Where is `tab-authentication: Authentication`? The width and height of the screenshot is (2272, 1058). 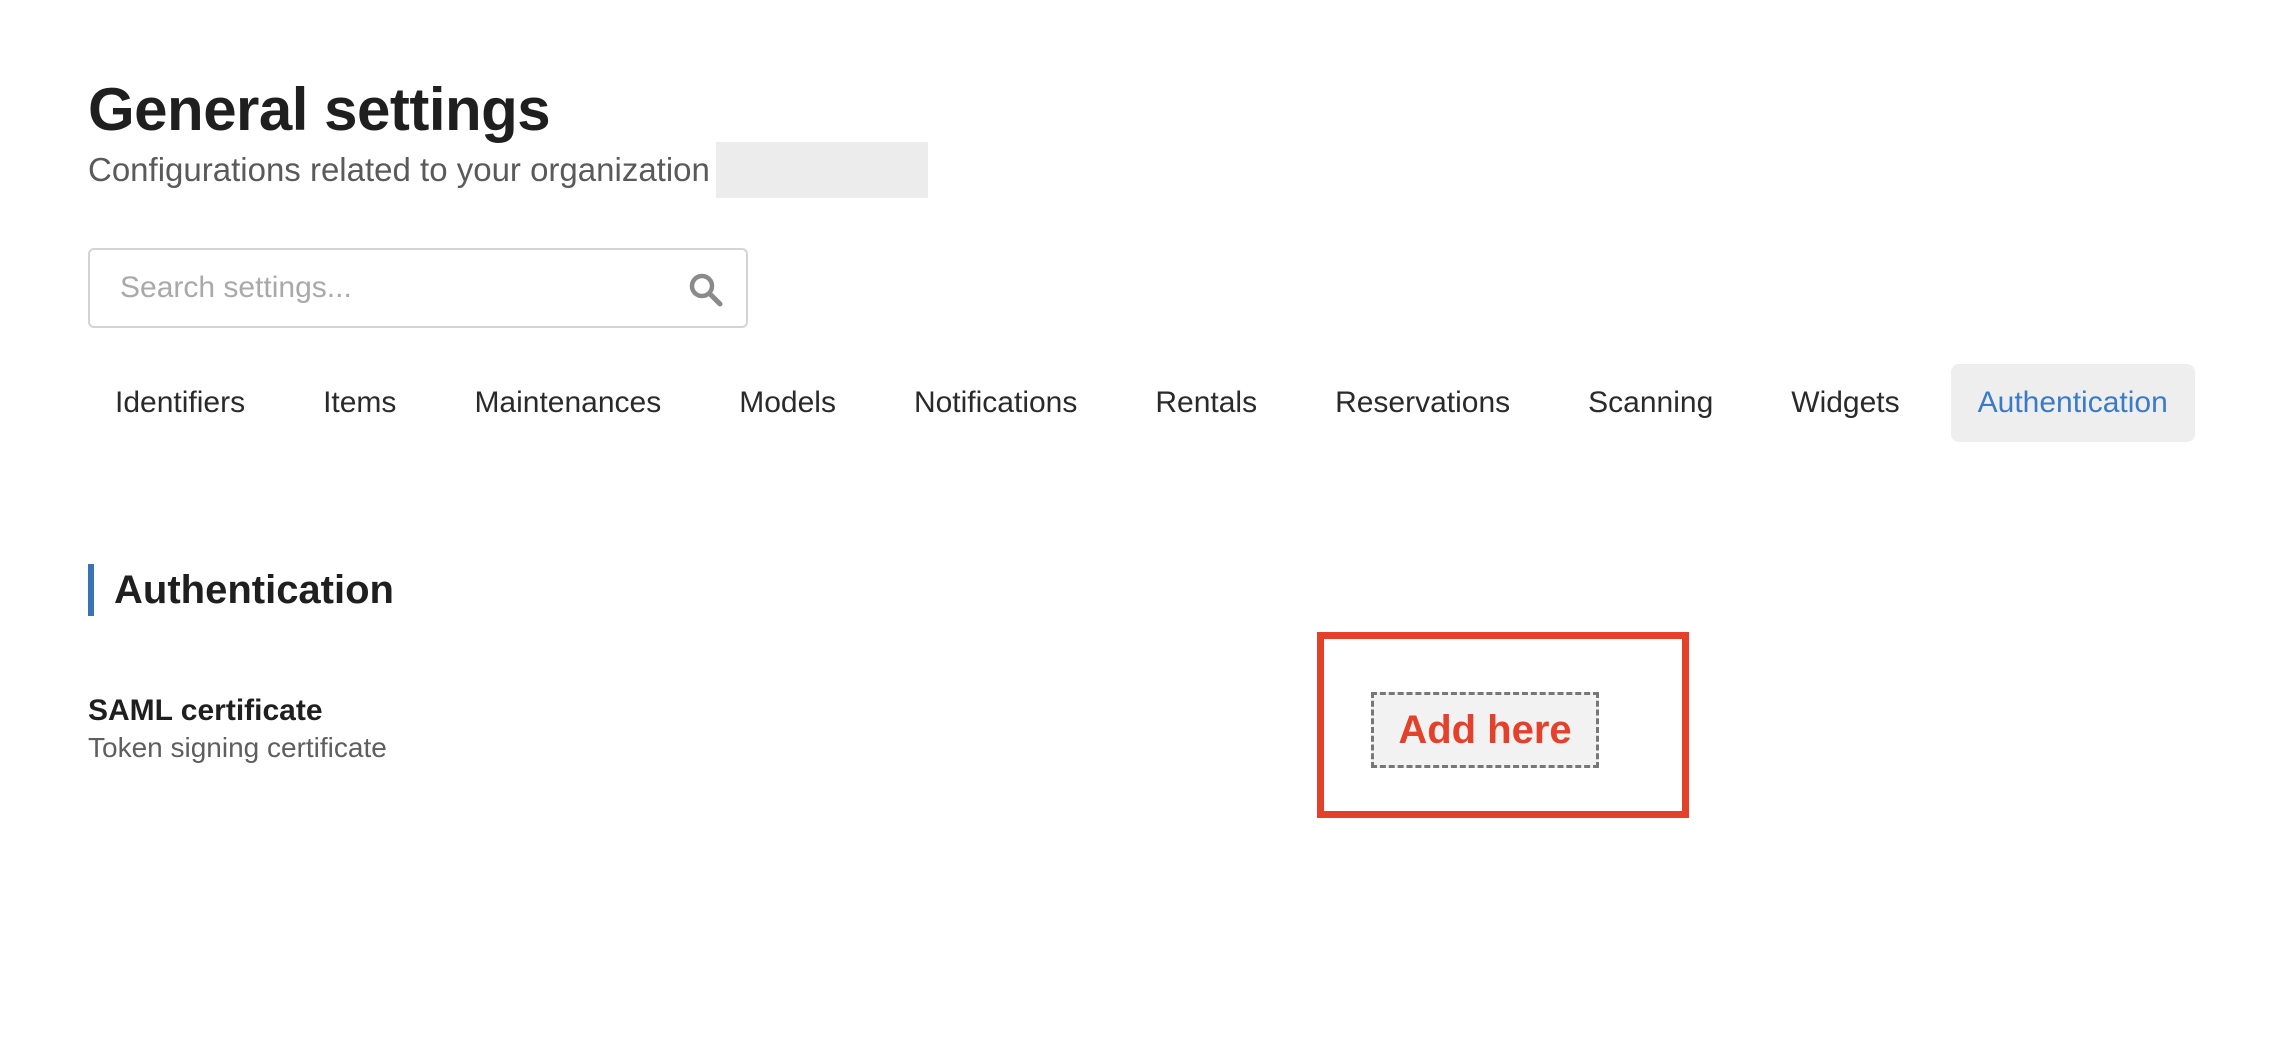 tab-authentication: Authentication is located at coordinates (2072, 403).